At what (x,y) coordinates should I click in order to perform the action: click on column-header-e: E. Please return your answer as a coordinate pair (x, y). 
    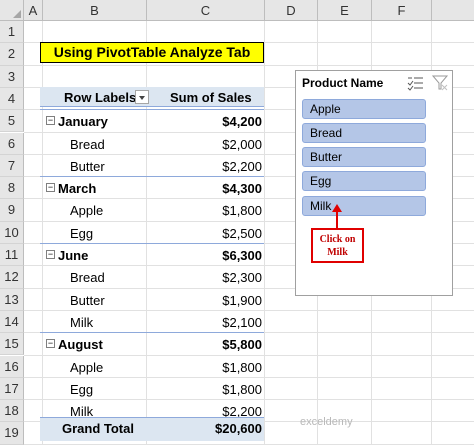
    Looking at the image, I should click on (345, 10).